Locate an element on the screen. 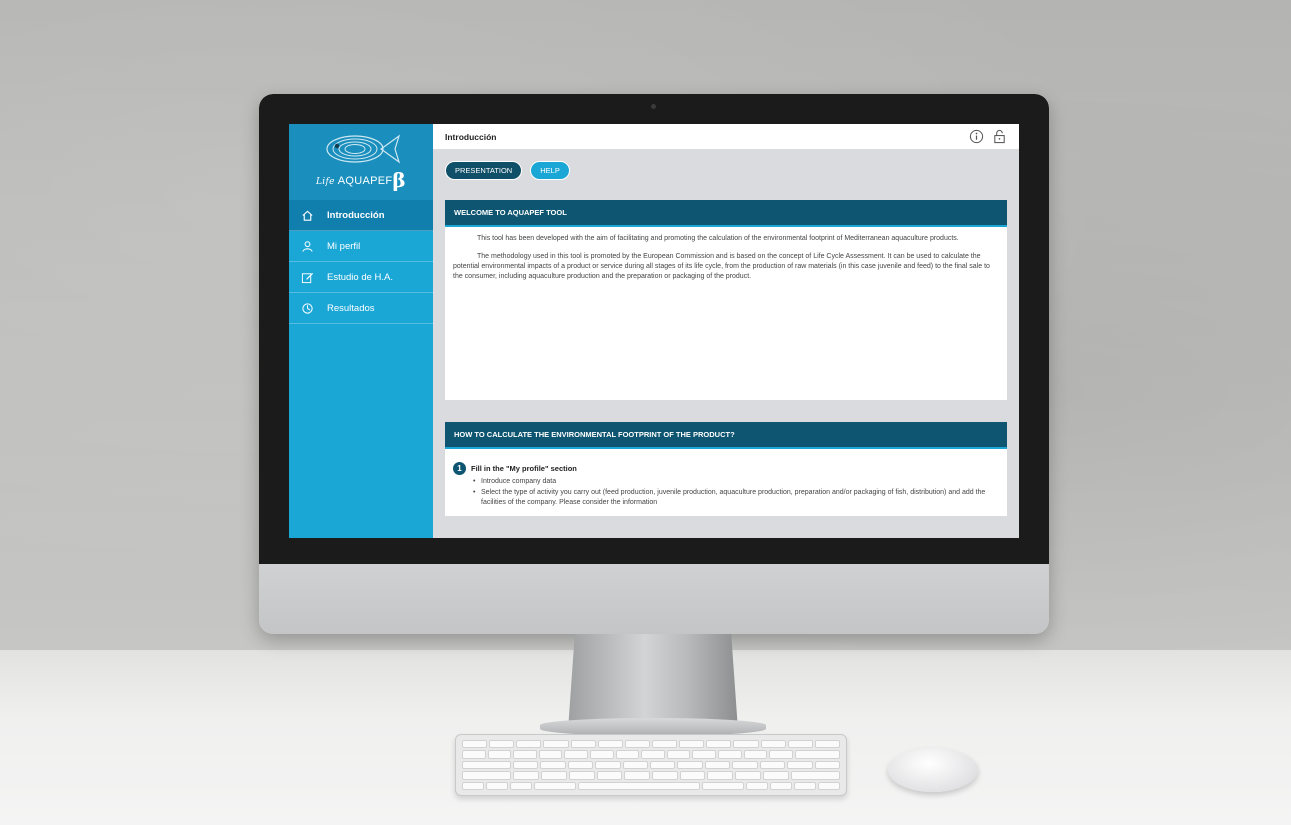  sidebar-item-label: Resultados is located at coordinates (351, 308).